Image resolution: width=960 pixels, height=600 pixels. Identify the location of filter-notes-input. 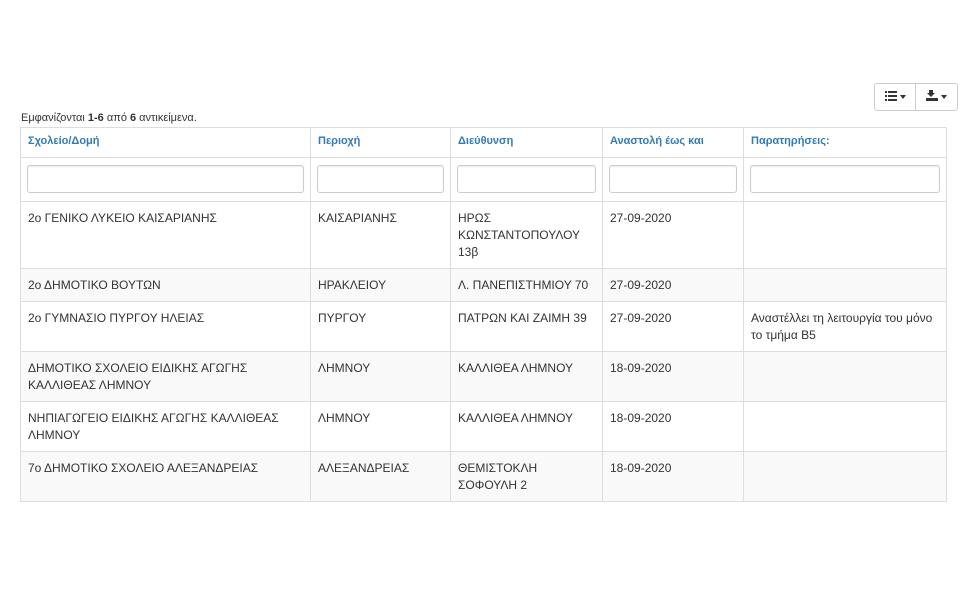
(845, 179).